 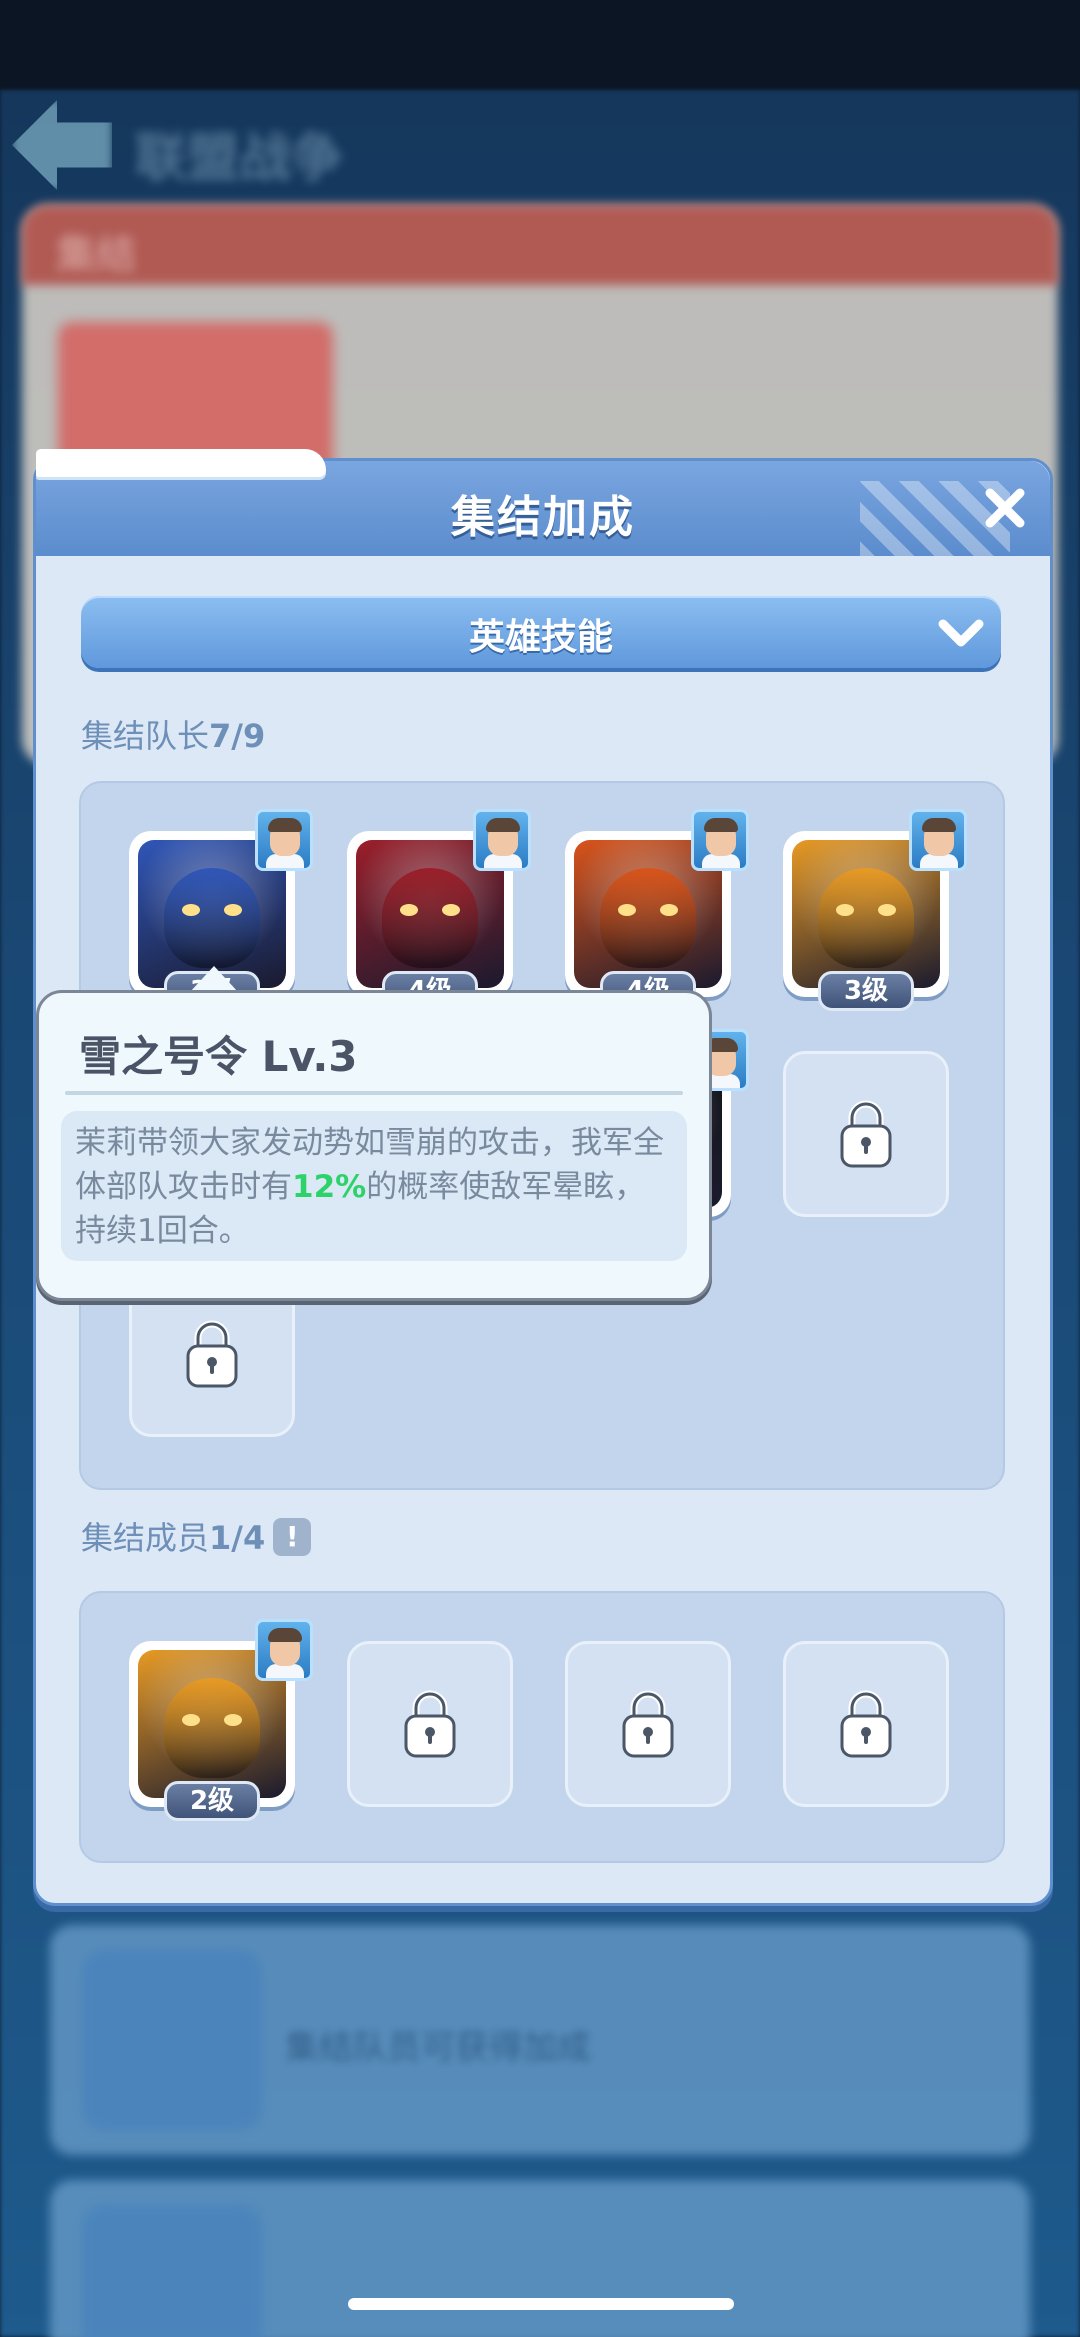 I want to click on skill-type-dropdown: 英雄技能, so click(x=541, y=632).